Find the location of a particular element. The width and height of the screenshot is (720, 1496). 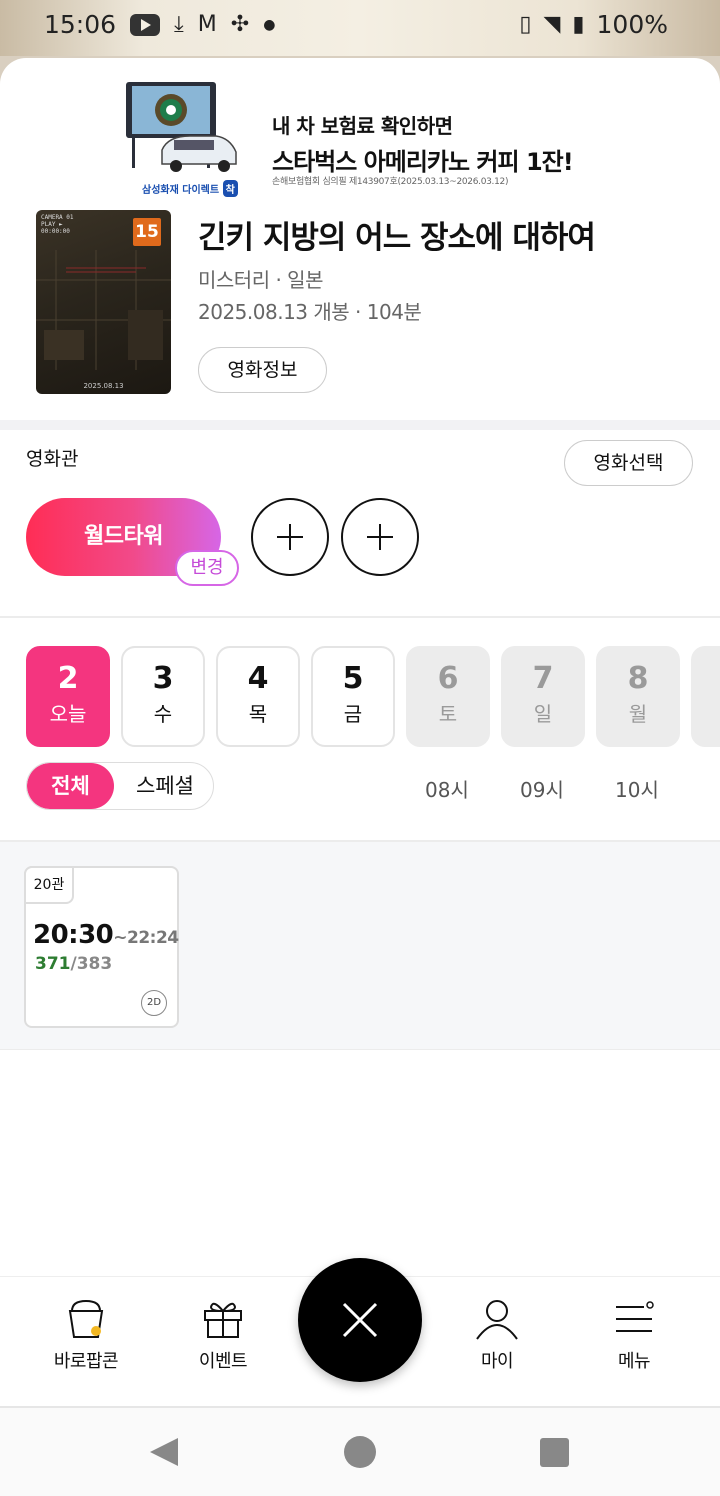

nav-event: 이벤트 is located at coordinates (223, 1335).